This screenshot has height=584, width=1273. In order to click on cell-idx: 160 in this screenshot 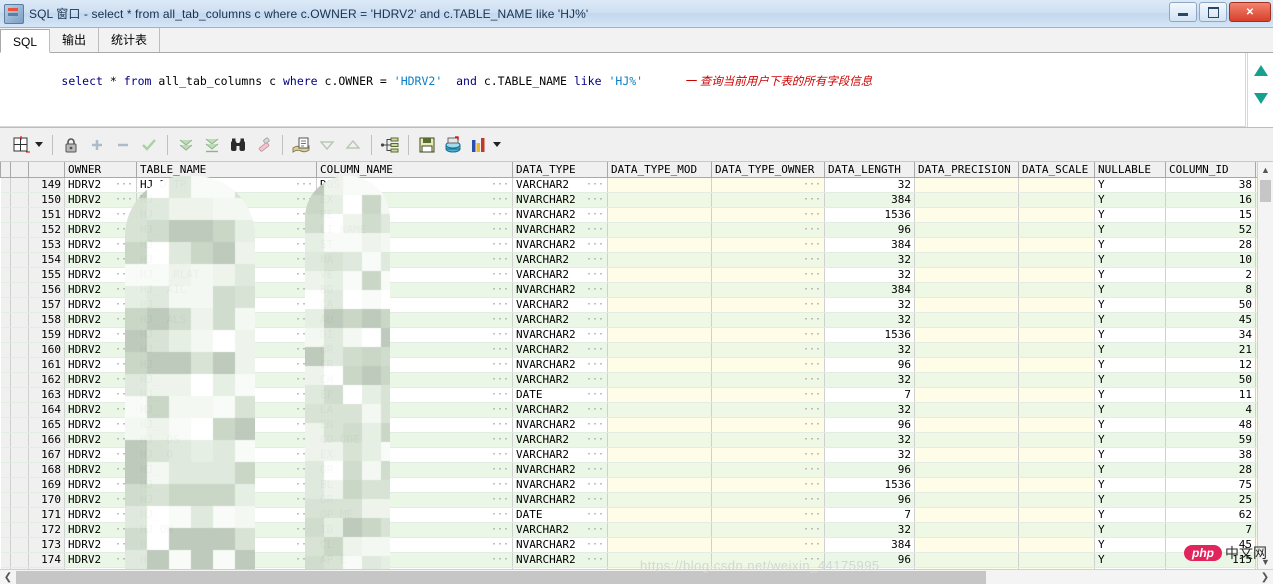, I will do `click(46, 350)`.